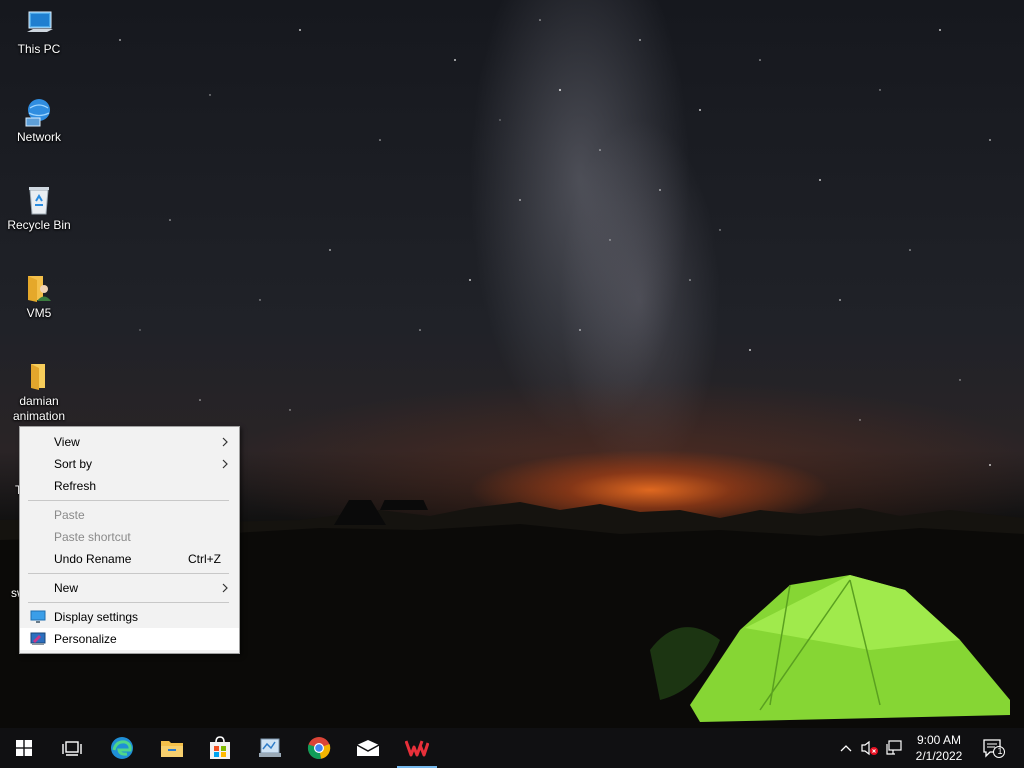 This screenshot has height=768, width=1024. What do you see at coordinates (939, 756) in the screenshot?
I see `clock-date: 2/1/2022` at bounding box center [939, 756].